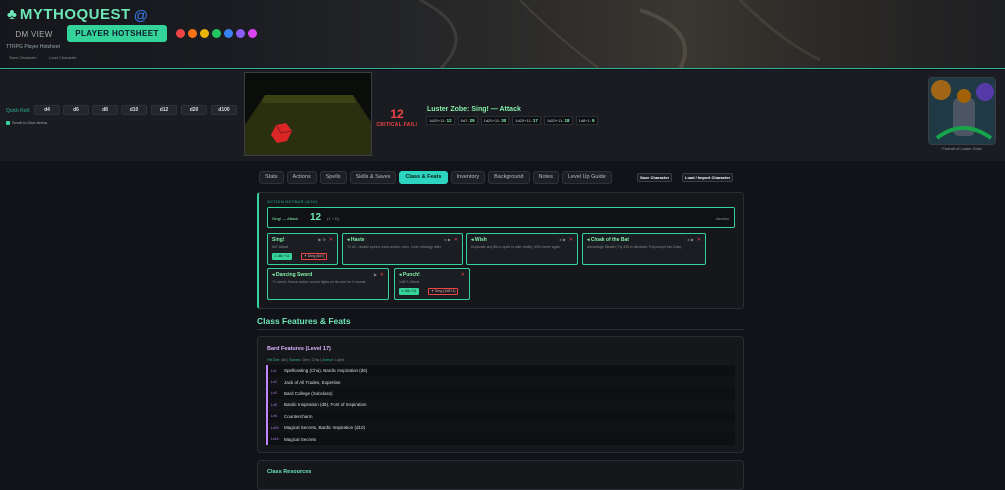  Describe the element at coordinates (423, 177) in the screenshot. I see `tab-class-feats: Class & Feats` at that location.